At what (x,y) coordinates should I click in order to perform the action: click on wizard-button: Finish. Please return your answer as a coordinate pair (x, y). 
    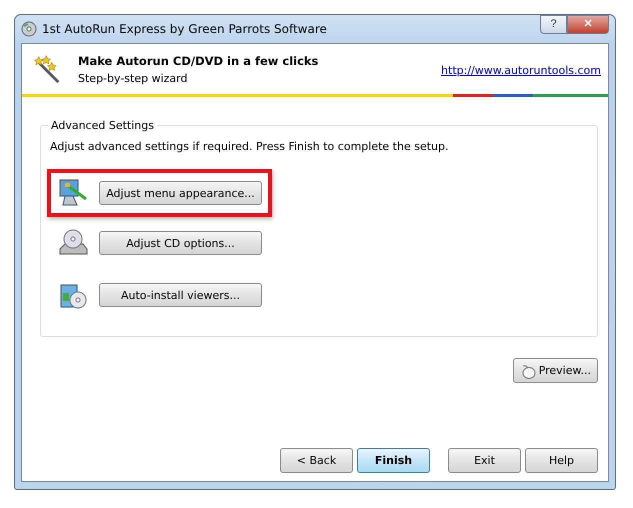
    Looking at the image, I should click on (393, 460).